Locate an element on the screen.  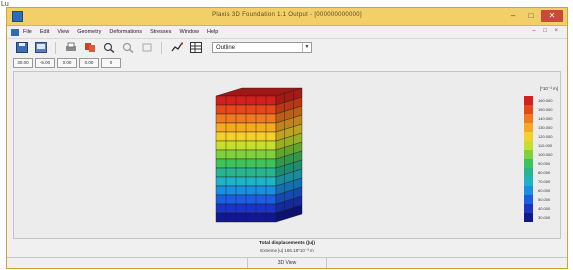
view-angle-field: 0 is located at coordinates (111, 62).